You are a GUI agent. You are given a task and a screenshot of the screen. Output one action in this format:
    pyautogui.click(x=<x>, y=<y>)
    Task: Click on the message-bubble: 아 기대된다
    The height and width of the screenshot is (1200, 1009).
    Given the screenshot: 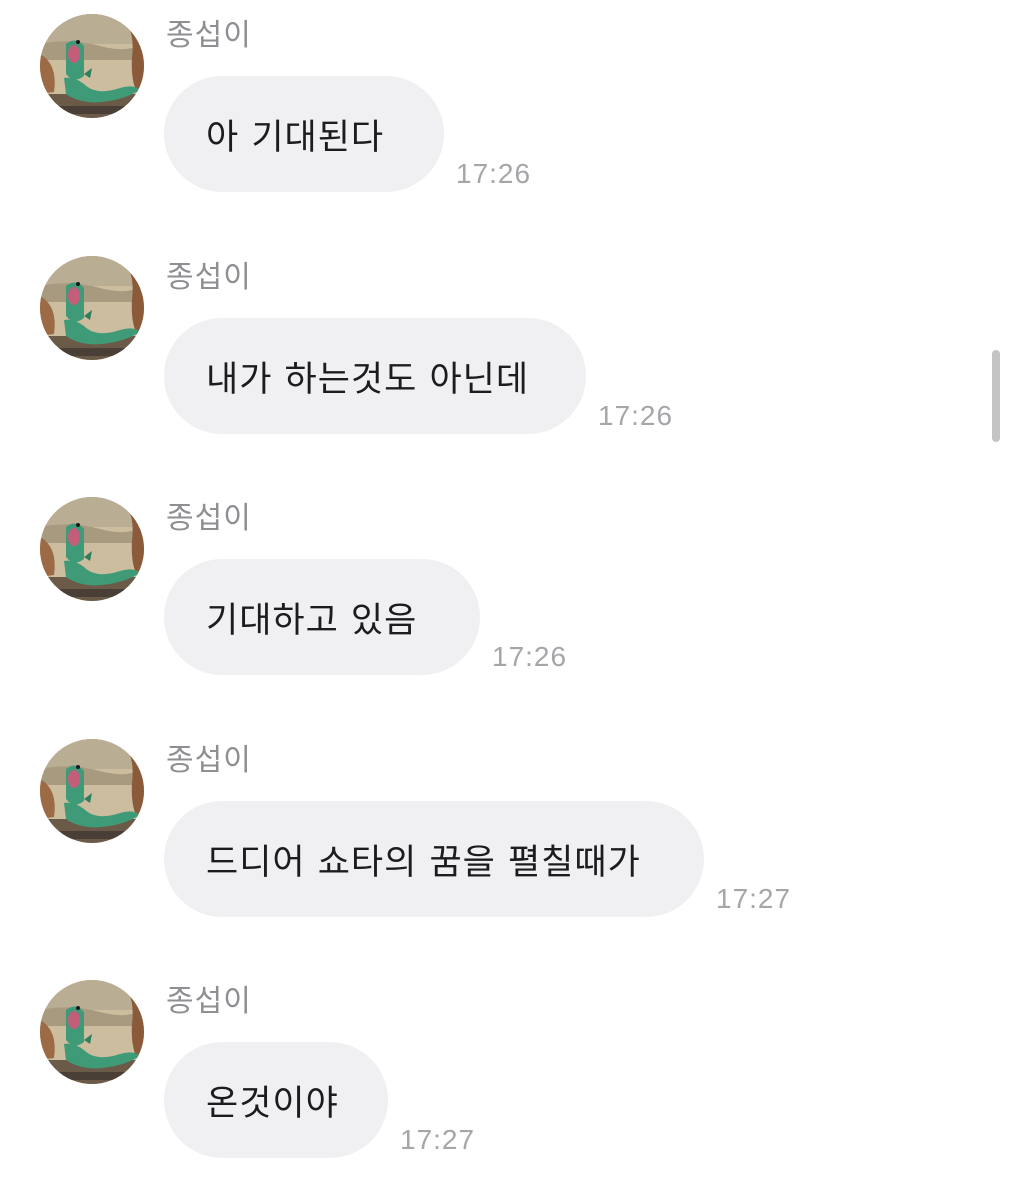 What is the action you would take?
    pyautogui.click(x=304, y=134)
    